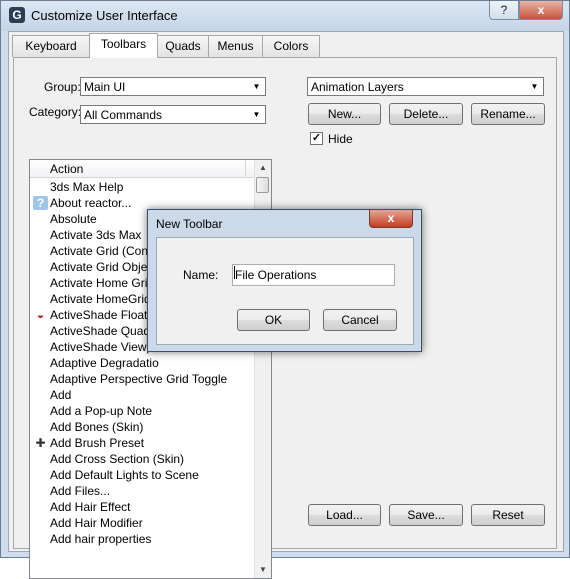 This screenshot has height=579, width=570. What do you see at coordinates (97, 443) in the screenshot?
I see `list-item-label: Add Brush Preset` at bounding box center [97, 443].